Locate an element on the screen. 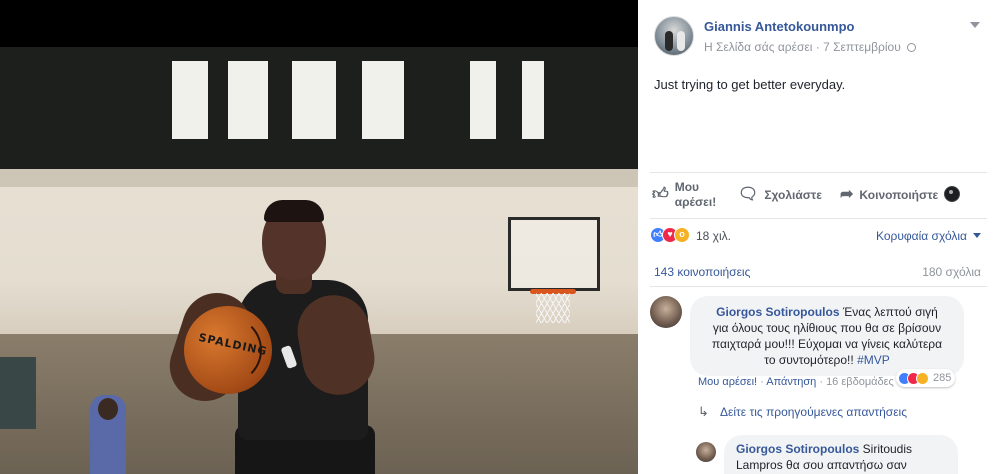 Image resolution: width=999 pixels, height=474 pixels. share-icon: ➦ is located at coordinates (847, 194).